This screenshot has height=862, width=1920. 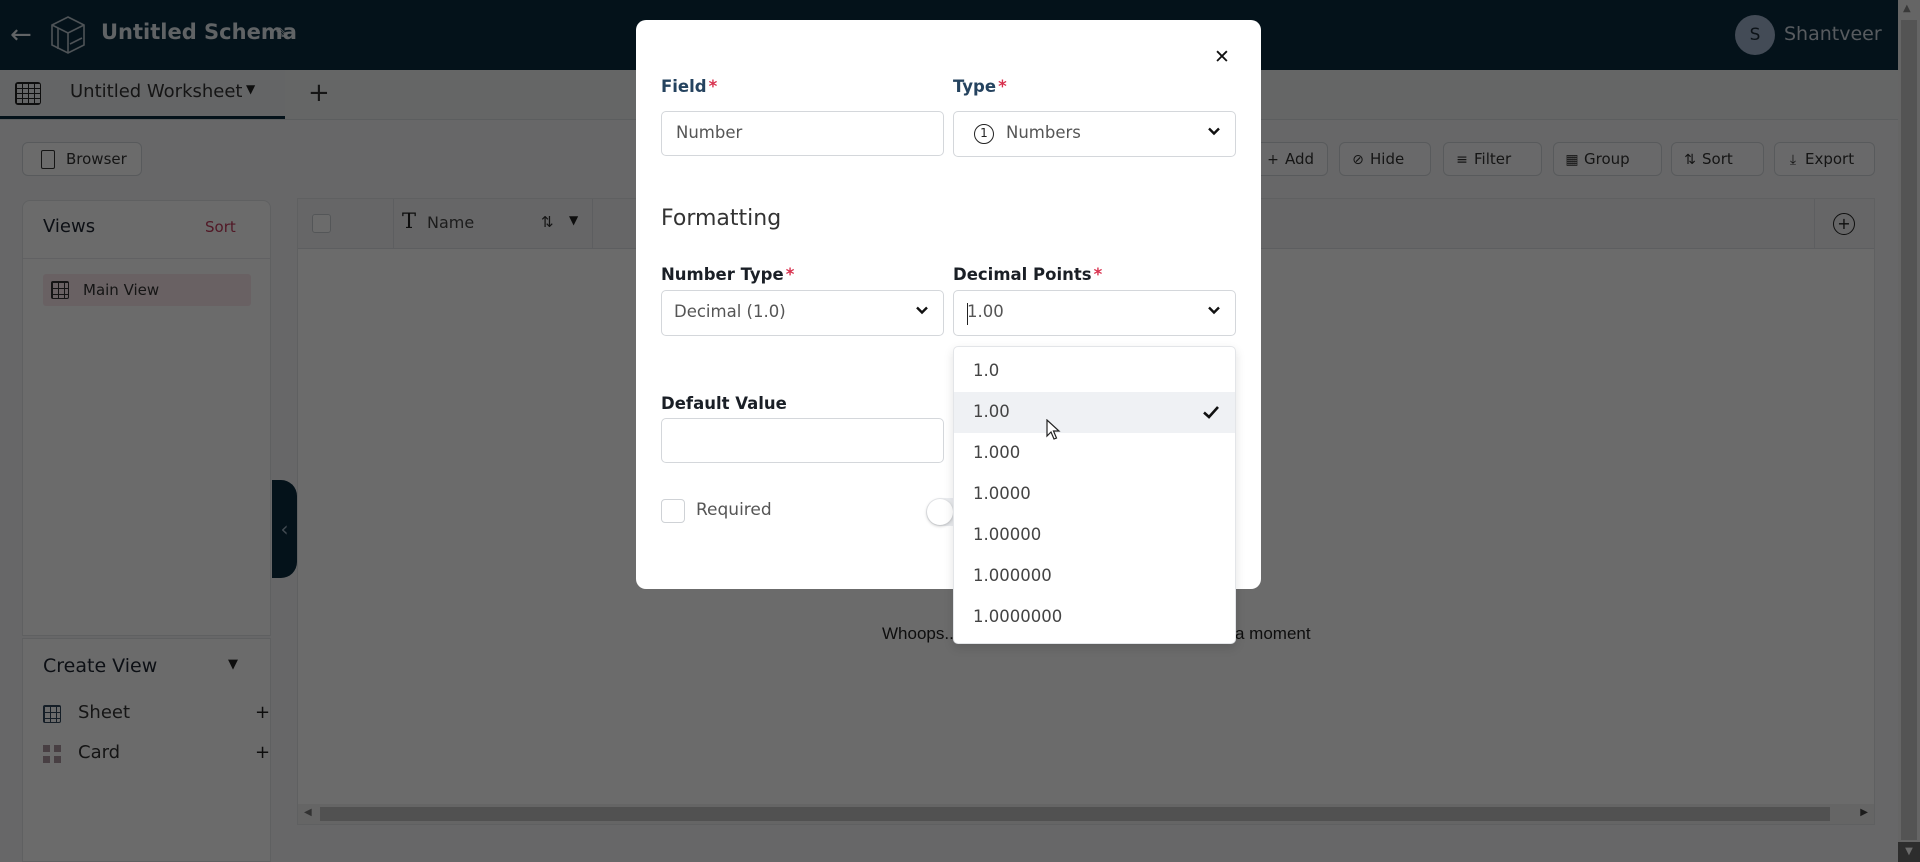 What do you see at coordinates (1007, 534) in the screenshot?
I see `option-label: 1.00000` at bounding box center [1007, 534].